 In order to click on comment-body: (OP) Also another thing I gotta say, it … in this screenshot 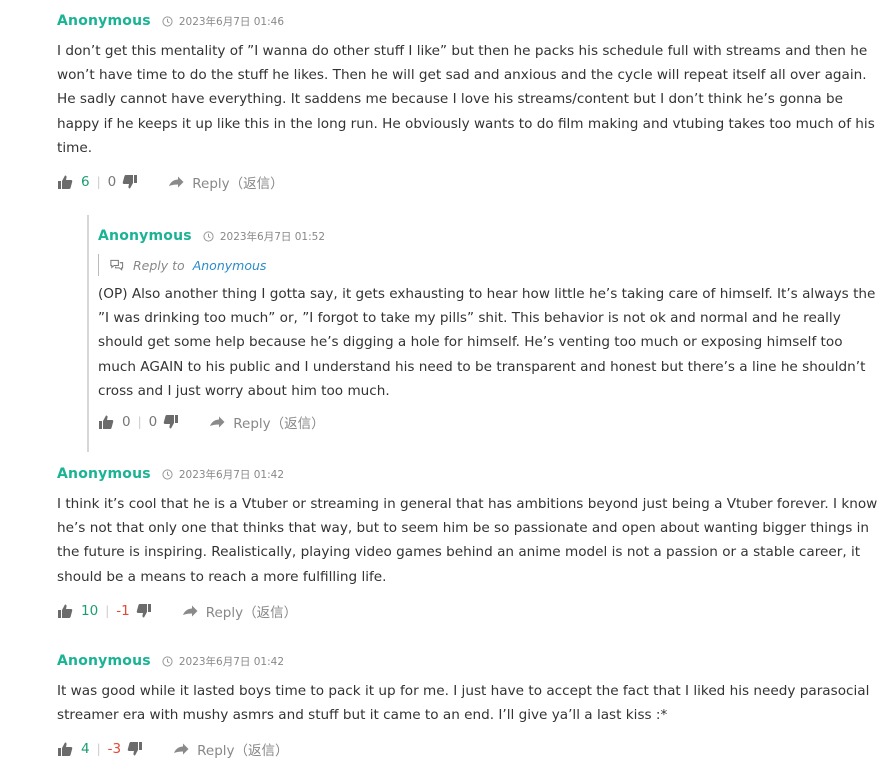, I will do `click(487, 342)`.